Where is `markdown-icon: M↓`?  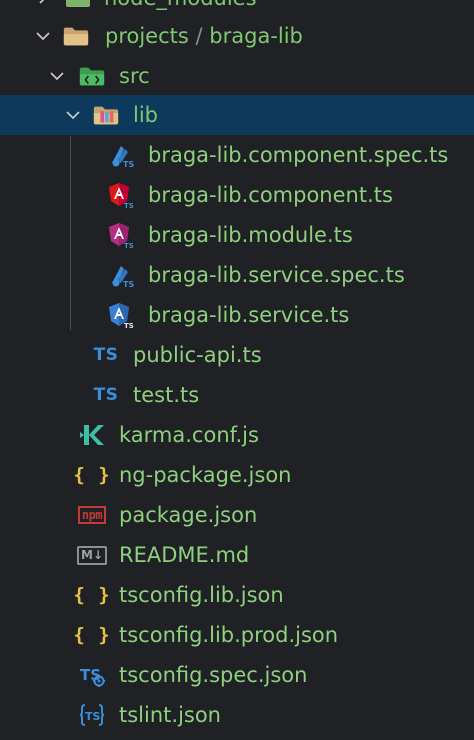 markdown-icon: M↓ is located at coordinates (92, 555).